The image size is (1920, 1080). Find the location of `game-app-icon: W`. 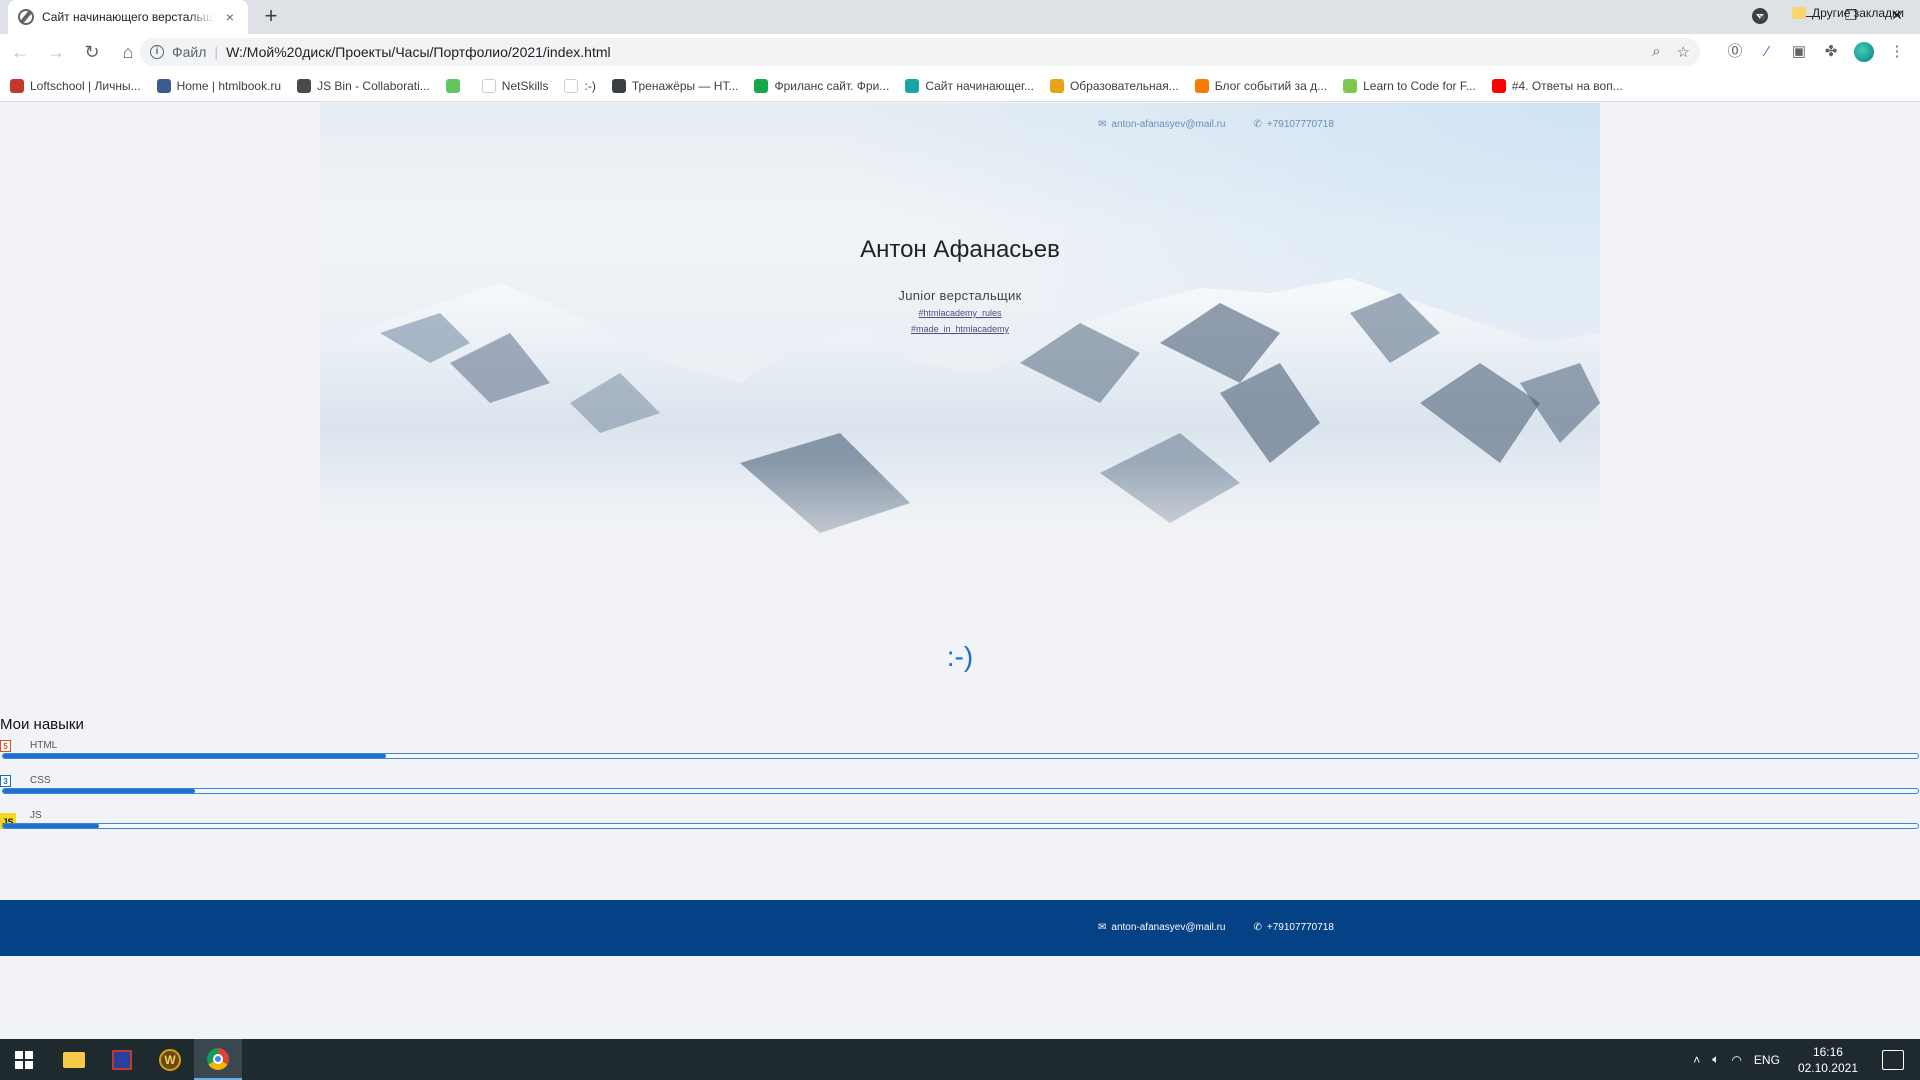

game-app-icon: W is located at coordinates (170, 1059).